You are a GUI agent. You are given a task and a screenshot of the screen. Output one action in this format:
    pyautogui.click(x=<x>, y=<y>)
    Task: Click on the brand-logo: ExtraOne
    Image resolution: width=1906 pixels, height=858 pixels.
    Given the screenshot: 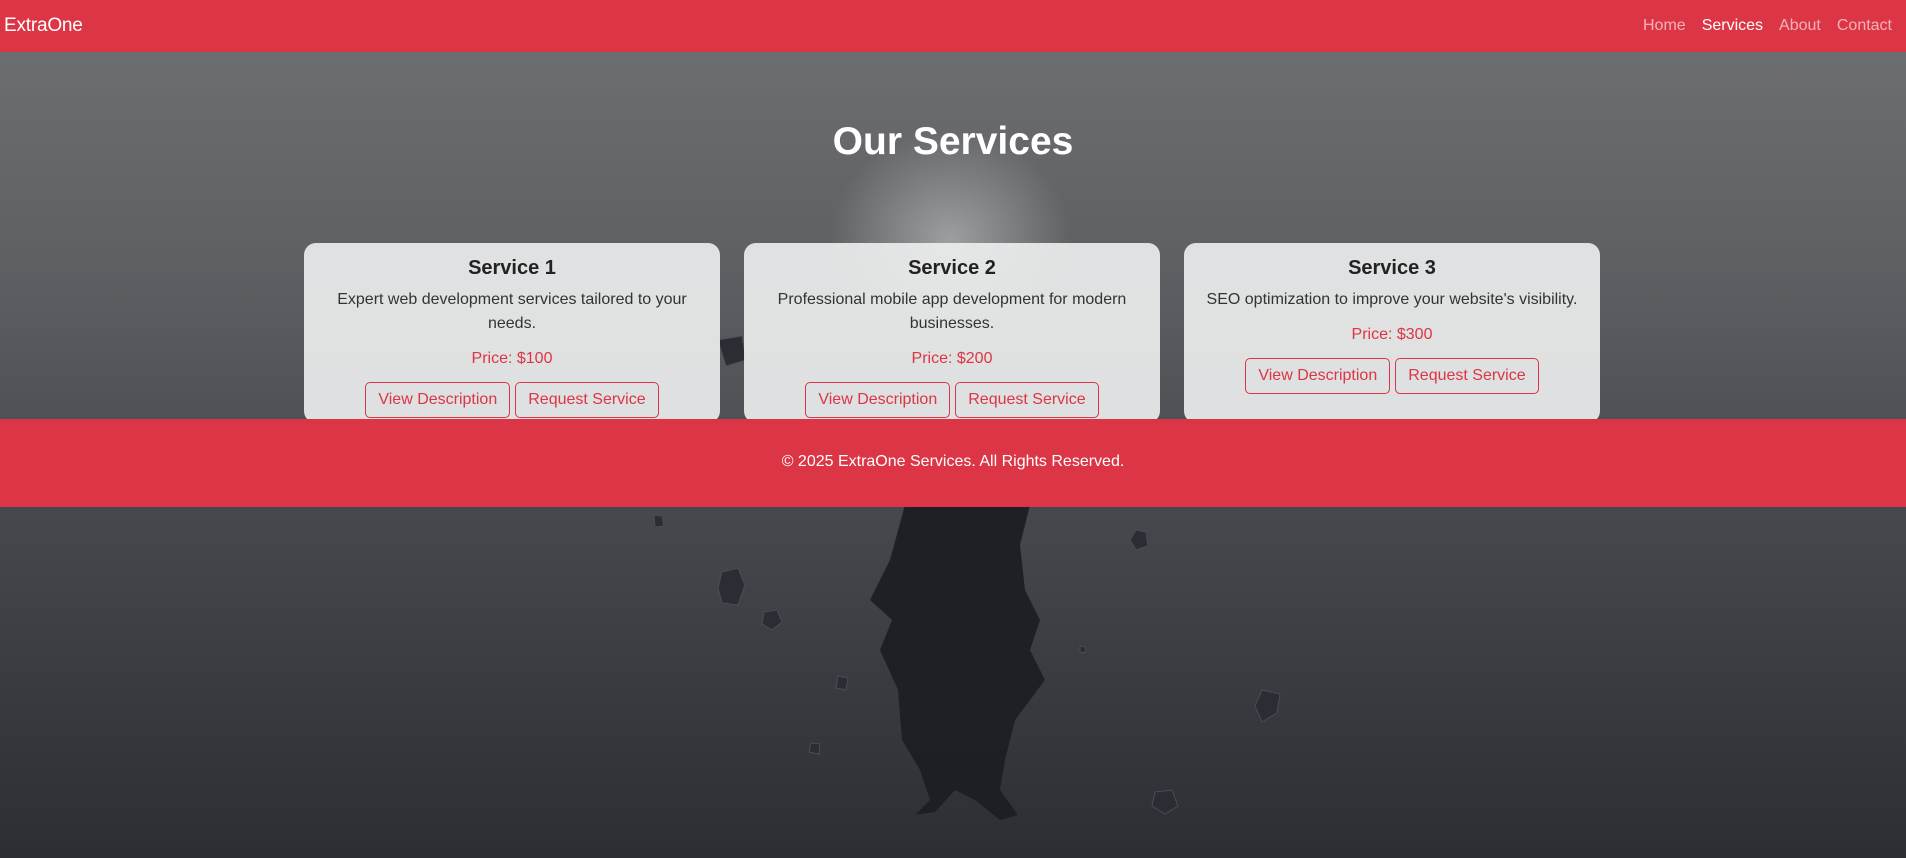 What is the action you would take?
    pyautogui.click(x=43, y=26)
    